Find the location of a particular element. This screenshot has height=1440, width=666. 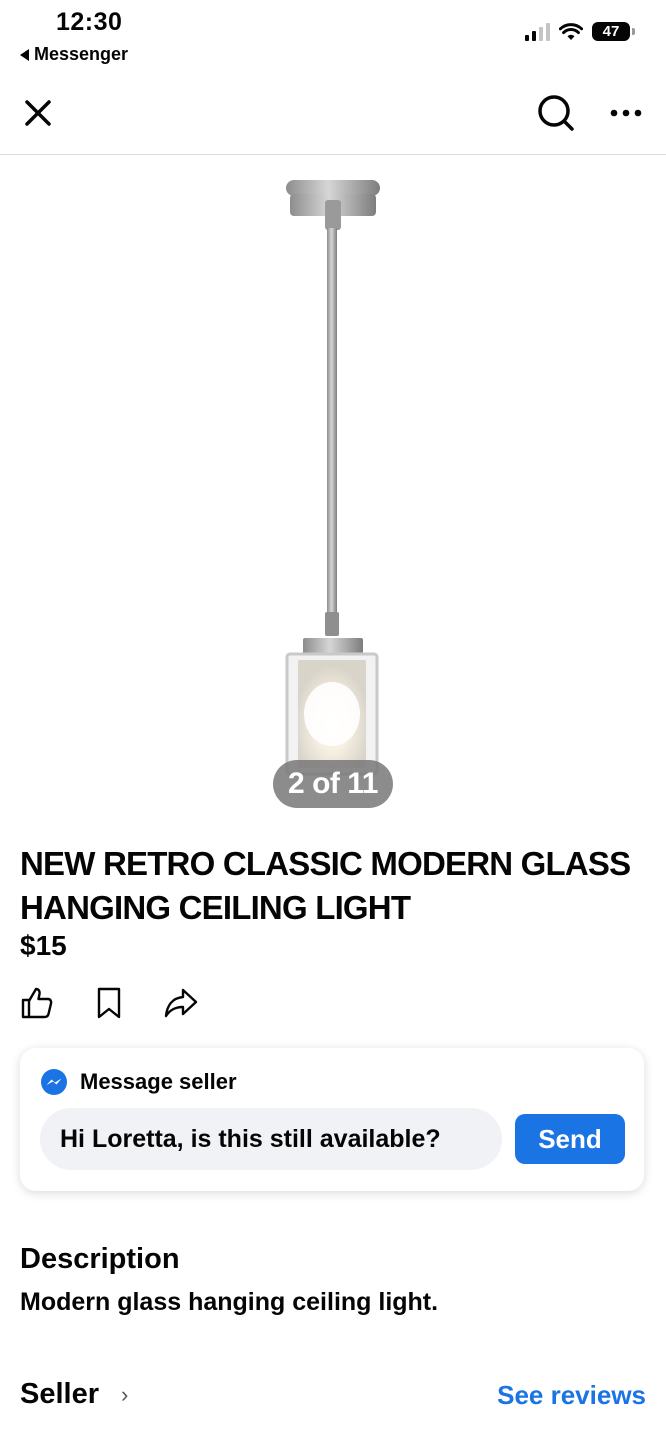

pendant-light-image is located at coordinates (332, 478).